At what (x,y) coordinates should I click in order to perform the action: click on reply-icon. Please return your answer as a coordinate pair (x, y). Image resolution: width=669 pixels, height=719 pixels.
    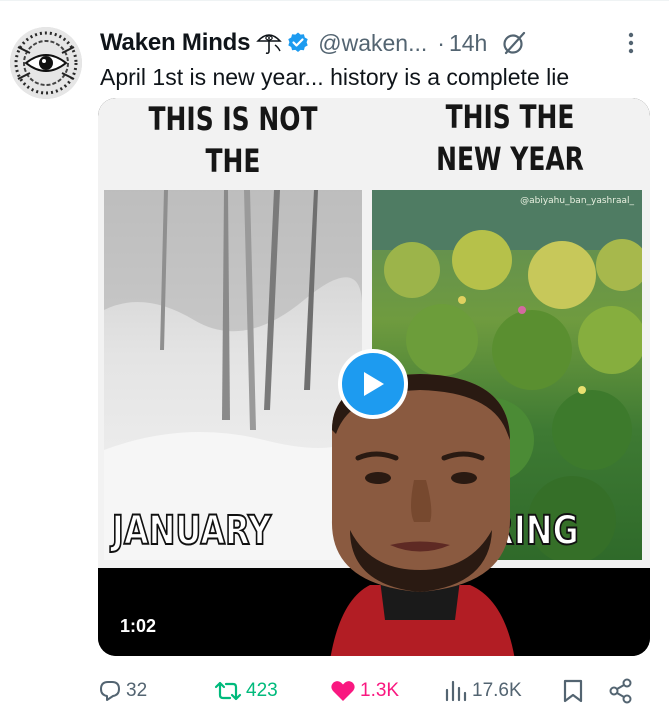
    Looking at the image, I should click on (110, 691).